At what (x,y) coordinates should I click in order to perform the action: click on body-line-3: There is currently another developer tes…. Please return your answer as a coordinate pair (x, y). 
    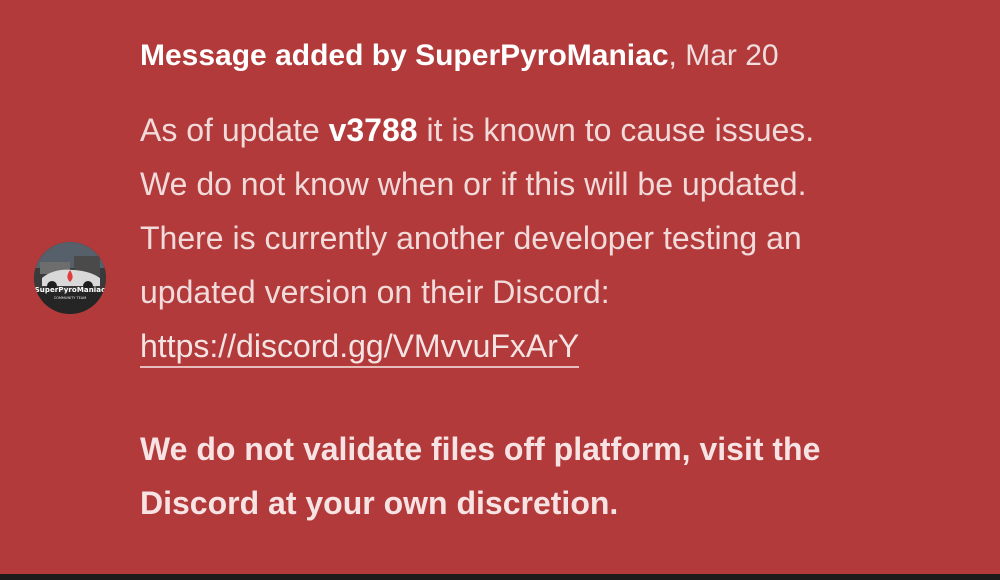
    Looking at the image, I should click on (471, 238).